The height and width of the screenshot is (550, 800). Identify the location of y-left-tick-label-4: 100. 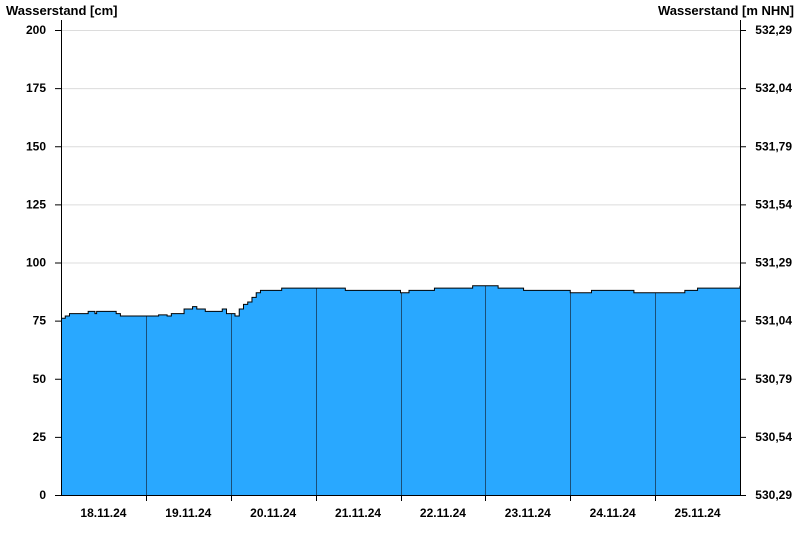
(36, 263).